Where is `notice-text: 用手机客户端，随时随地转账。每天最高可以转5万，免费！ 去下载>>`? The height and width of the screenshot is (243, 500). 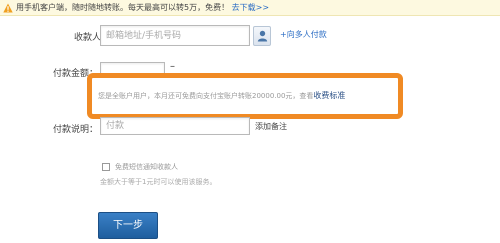 notice-text: 用手机客户端，随时随地转账。每天最高可以转5万，免费！ 去下载>> is located at coordinates (142, 8).